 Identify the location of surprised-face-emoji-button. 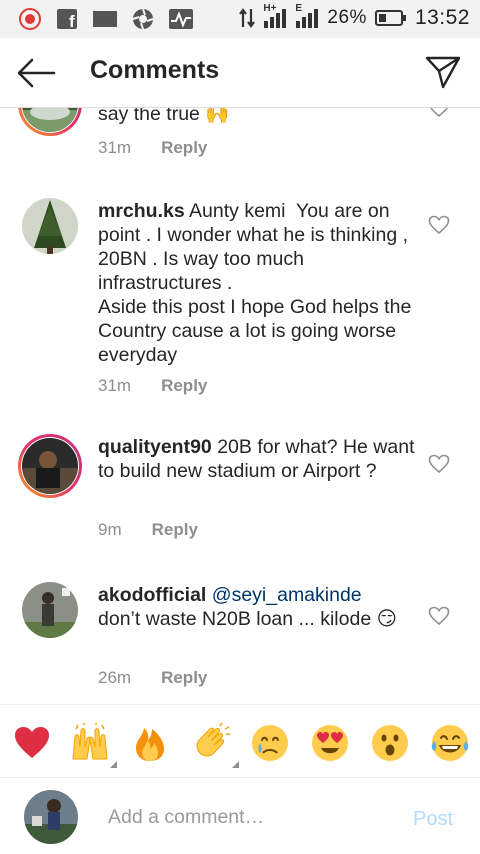
(390, 743).